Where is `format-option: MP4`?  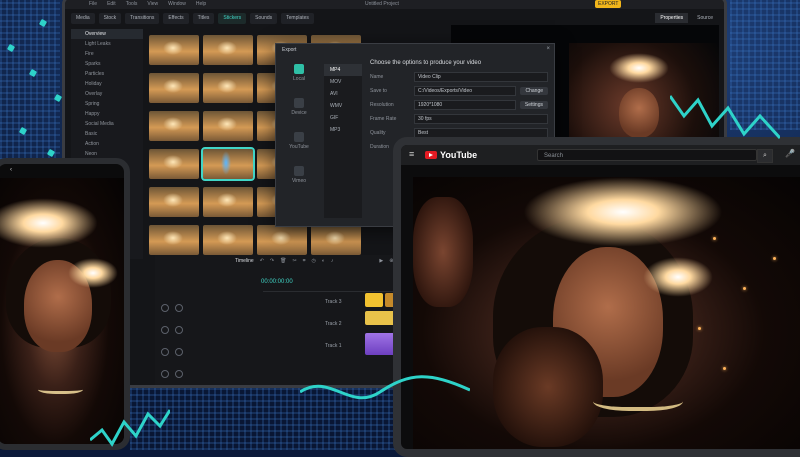
format-option: MP4 is located at coordinates (343, 70).